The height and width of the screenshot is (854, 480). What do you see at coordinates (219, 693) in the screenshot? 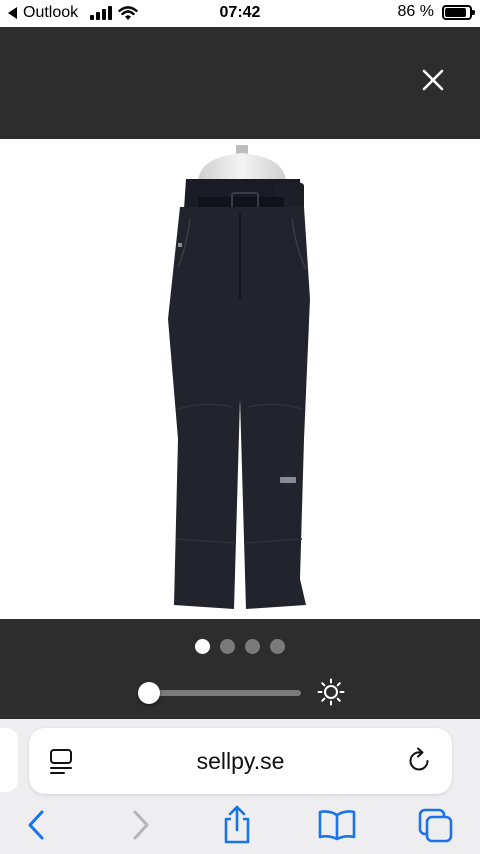
I see `brightness-slider` at bounding box center [219, 693].